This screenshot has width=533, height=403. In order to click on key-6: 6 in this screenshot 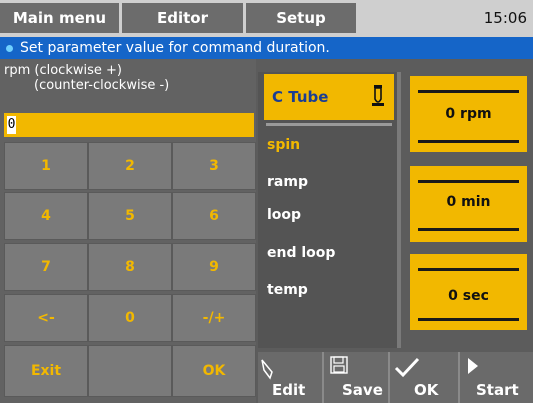, I will do `click(214, 216)`.